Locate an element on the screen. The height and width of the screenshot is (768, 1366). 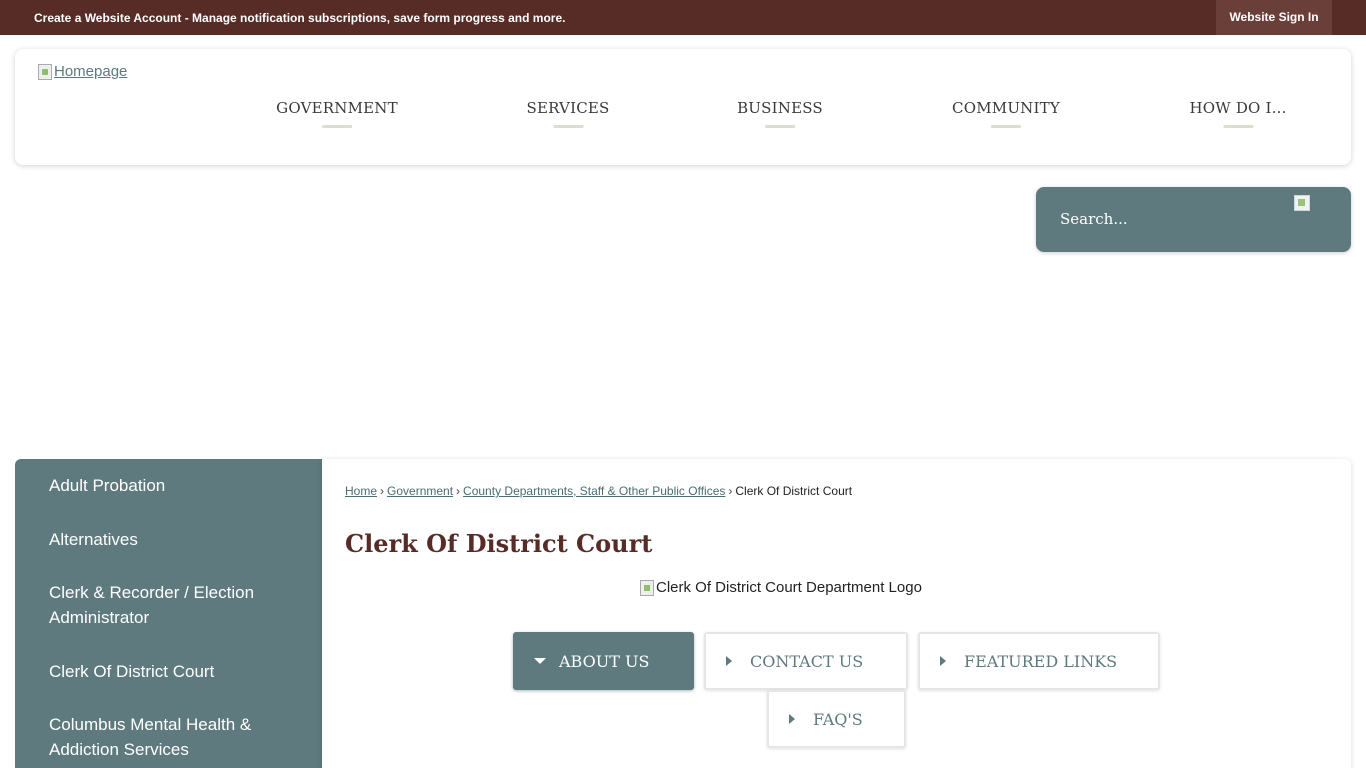
nav-label: SERVICES is located at coordinates (568, 108).